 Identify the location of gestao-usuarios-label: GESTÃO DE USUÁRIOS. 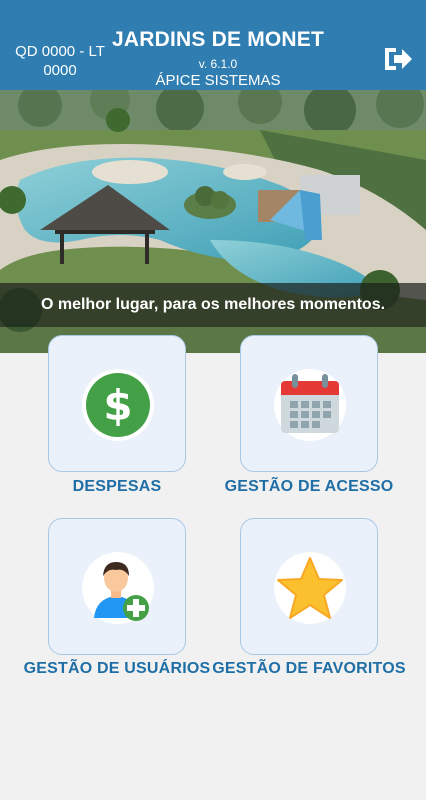
(117, 669).